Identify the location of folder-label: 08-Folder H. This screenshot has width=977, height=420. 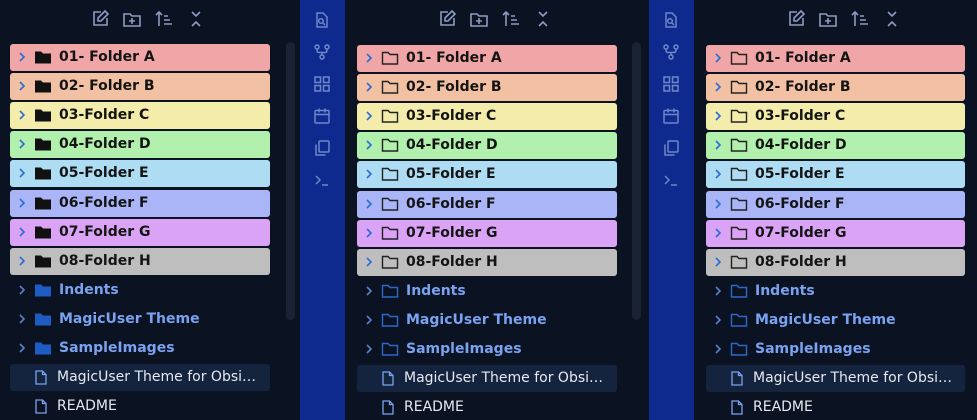
(105, 261).